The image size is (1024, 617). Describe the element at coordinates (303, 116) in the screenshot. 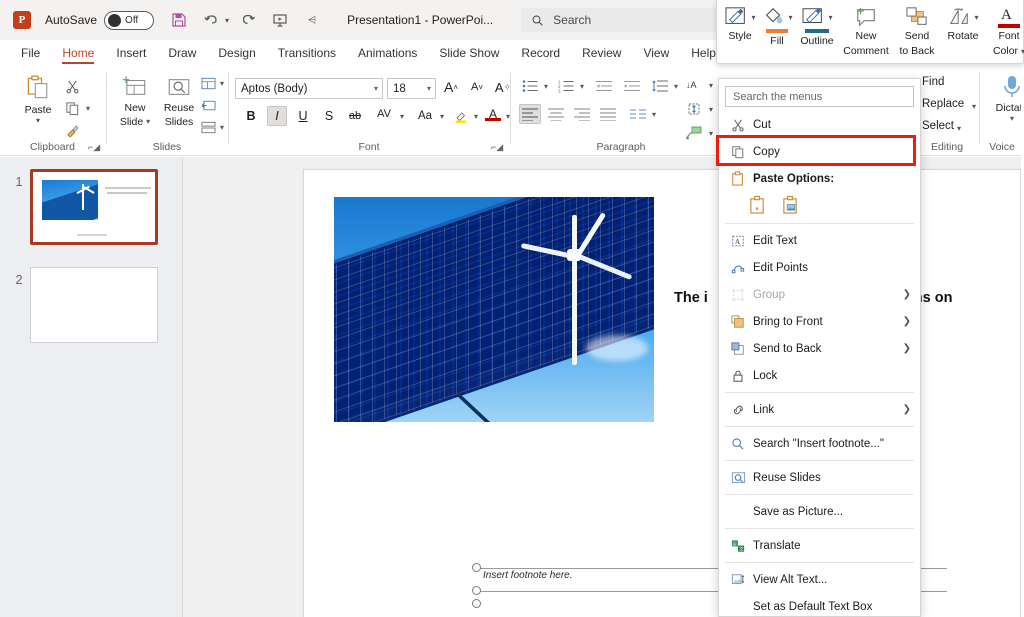

I see `underline-button: U` at that location.